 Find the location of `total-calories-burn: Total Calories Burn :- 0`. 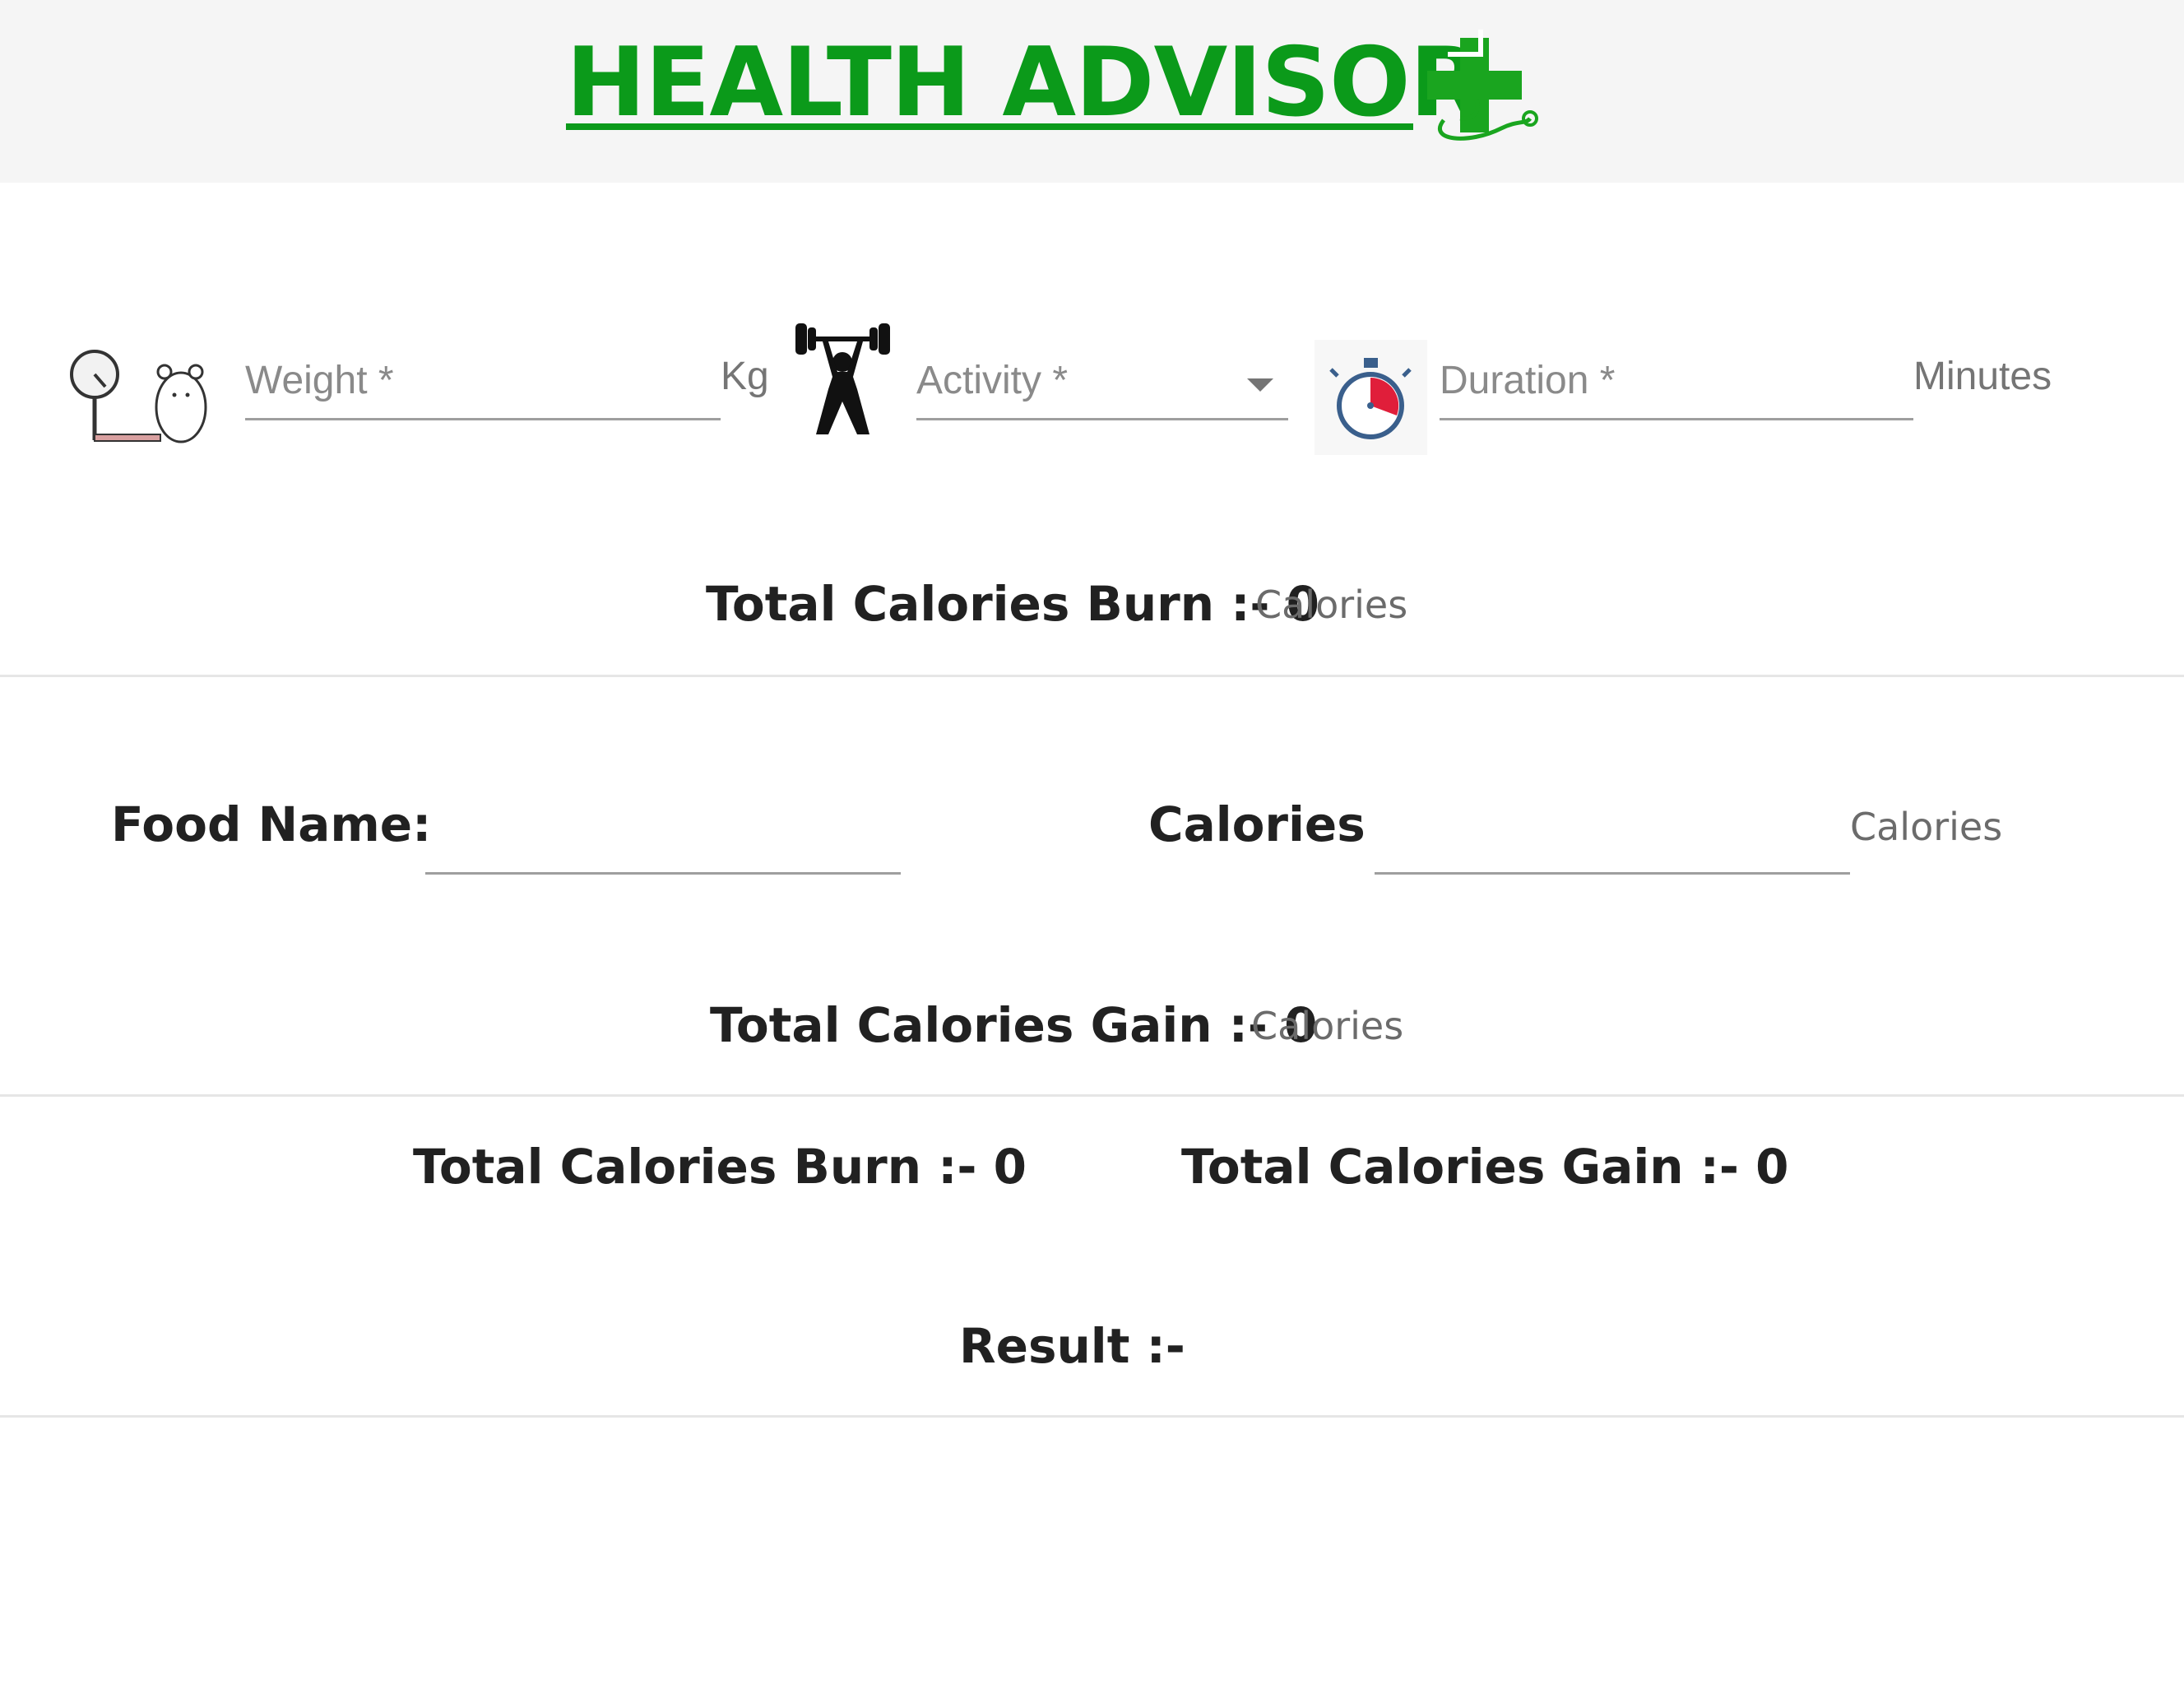

total-calories-burn: Total Calories Burn :- 0 is located at coordinates (1013, 604).